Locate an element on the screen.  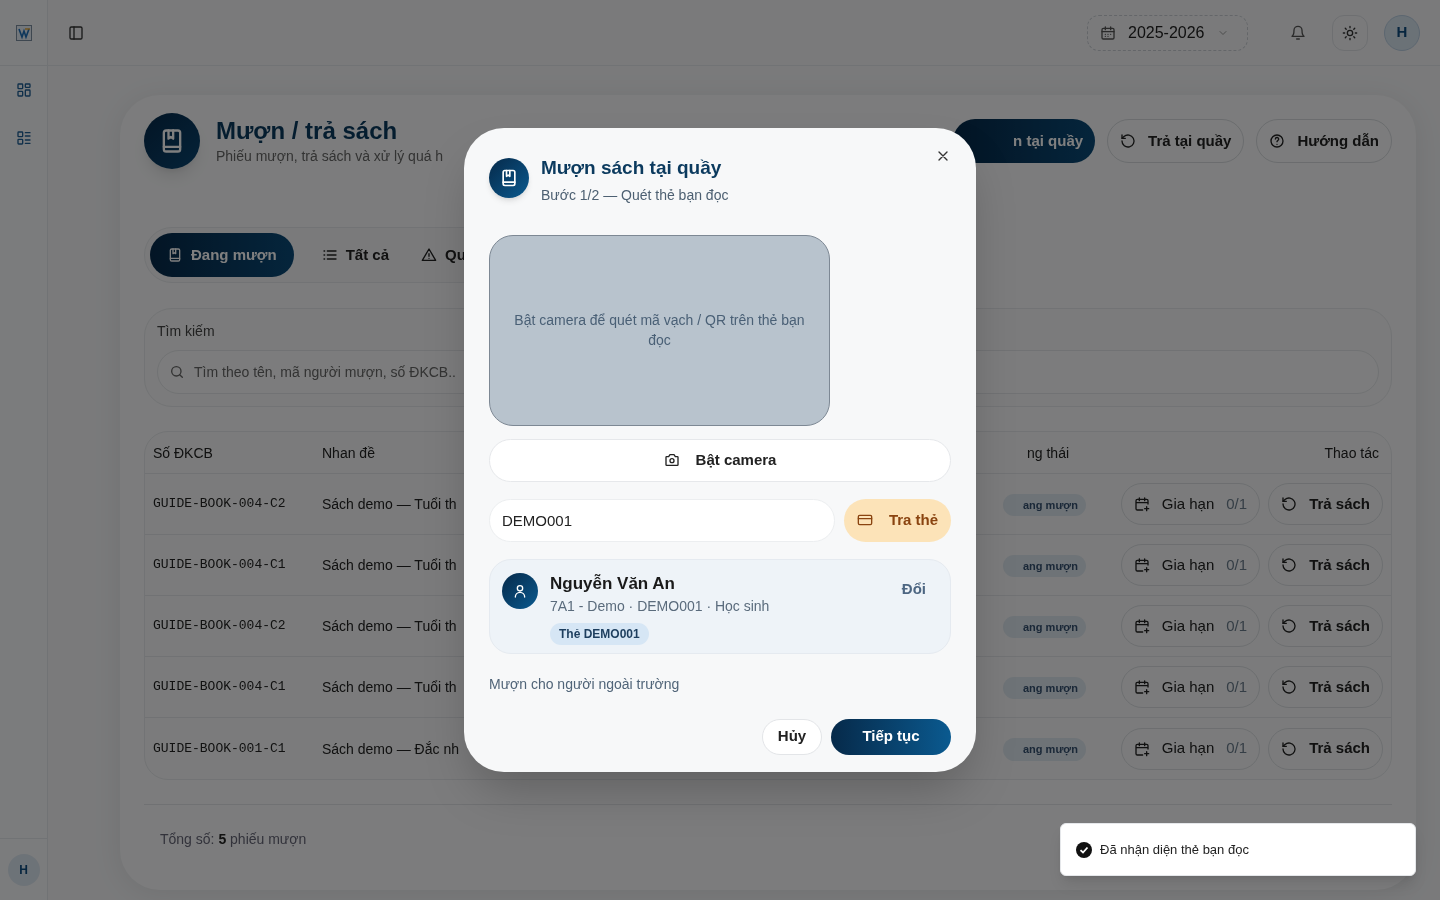
guest-borrow-link: Mượn cho người ngoài trường is located at coordinates (584, 684).